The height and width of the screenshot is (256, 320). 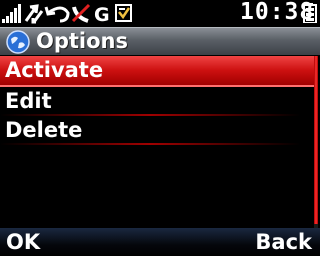 I want to click on back-softkey: Back, so click(x=283, y=242).